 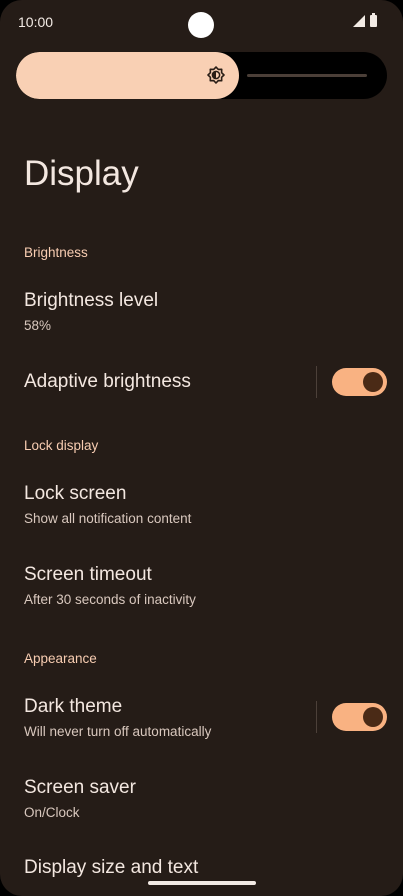 I want to click on adaptive-brightness-title: Adaptive brightness, so click(x=107, y=381).